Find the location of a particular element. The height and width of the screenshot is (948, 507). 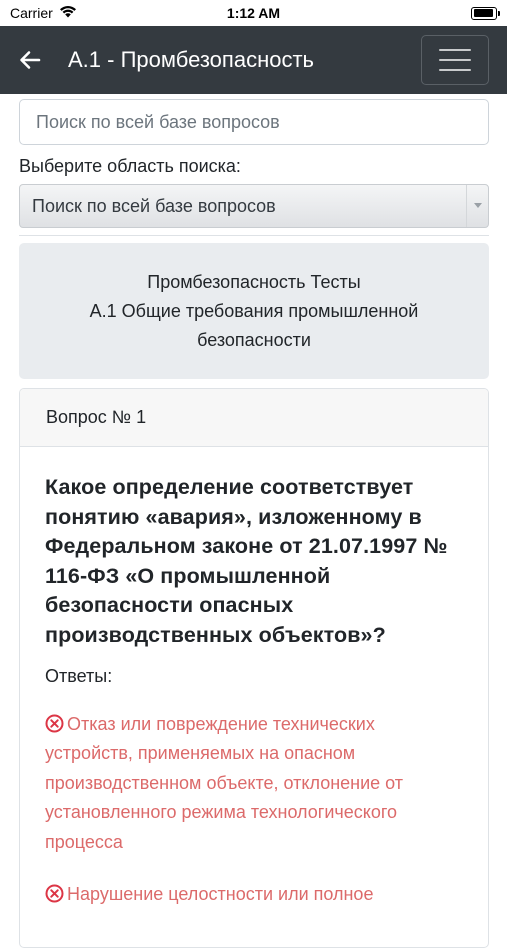

back-button is located at coordinates (30, 60).